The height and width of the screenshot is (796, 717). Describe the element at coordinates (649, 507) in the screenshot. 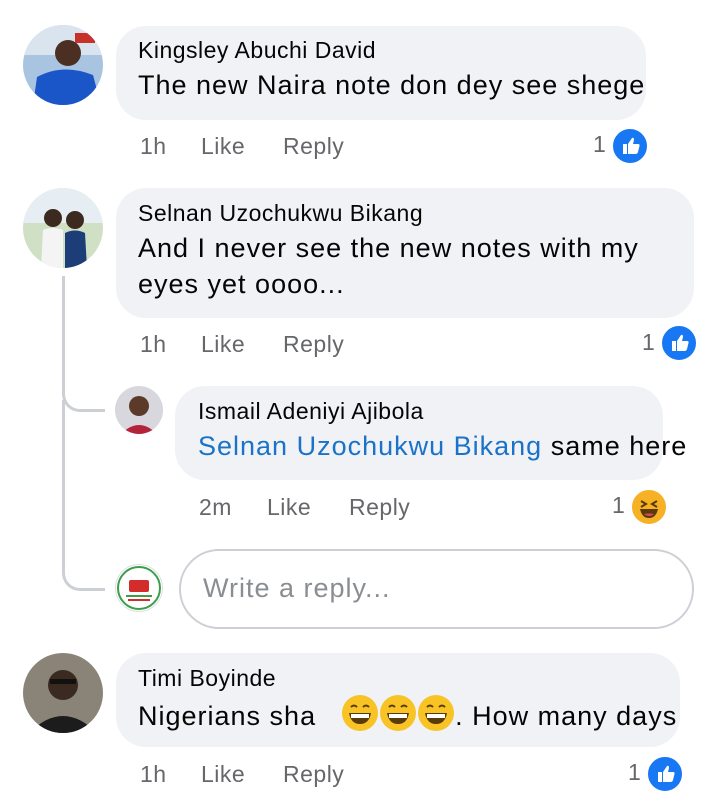

I see `haha-icon` at that location.